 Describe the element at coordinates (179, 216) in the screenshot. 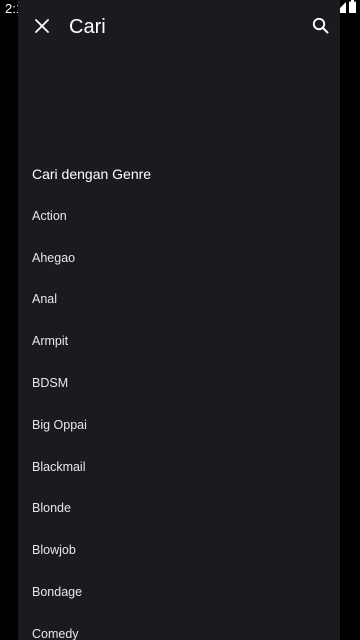

I see `genre-item-action: Action` at that location.